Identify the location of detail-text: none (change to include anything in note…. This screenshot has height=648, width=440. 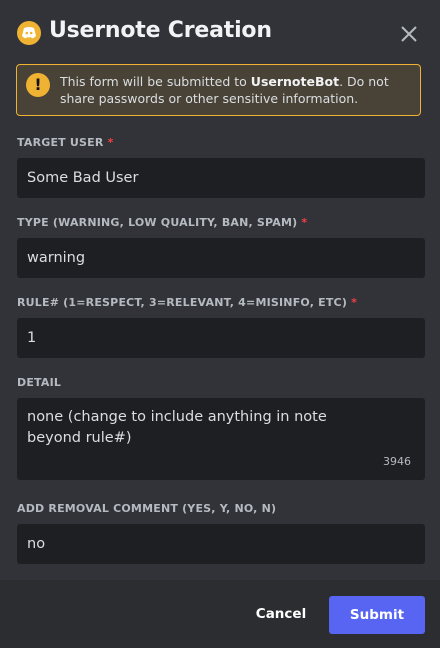
(177, 427).